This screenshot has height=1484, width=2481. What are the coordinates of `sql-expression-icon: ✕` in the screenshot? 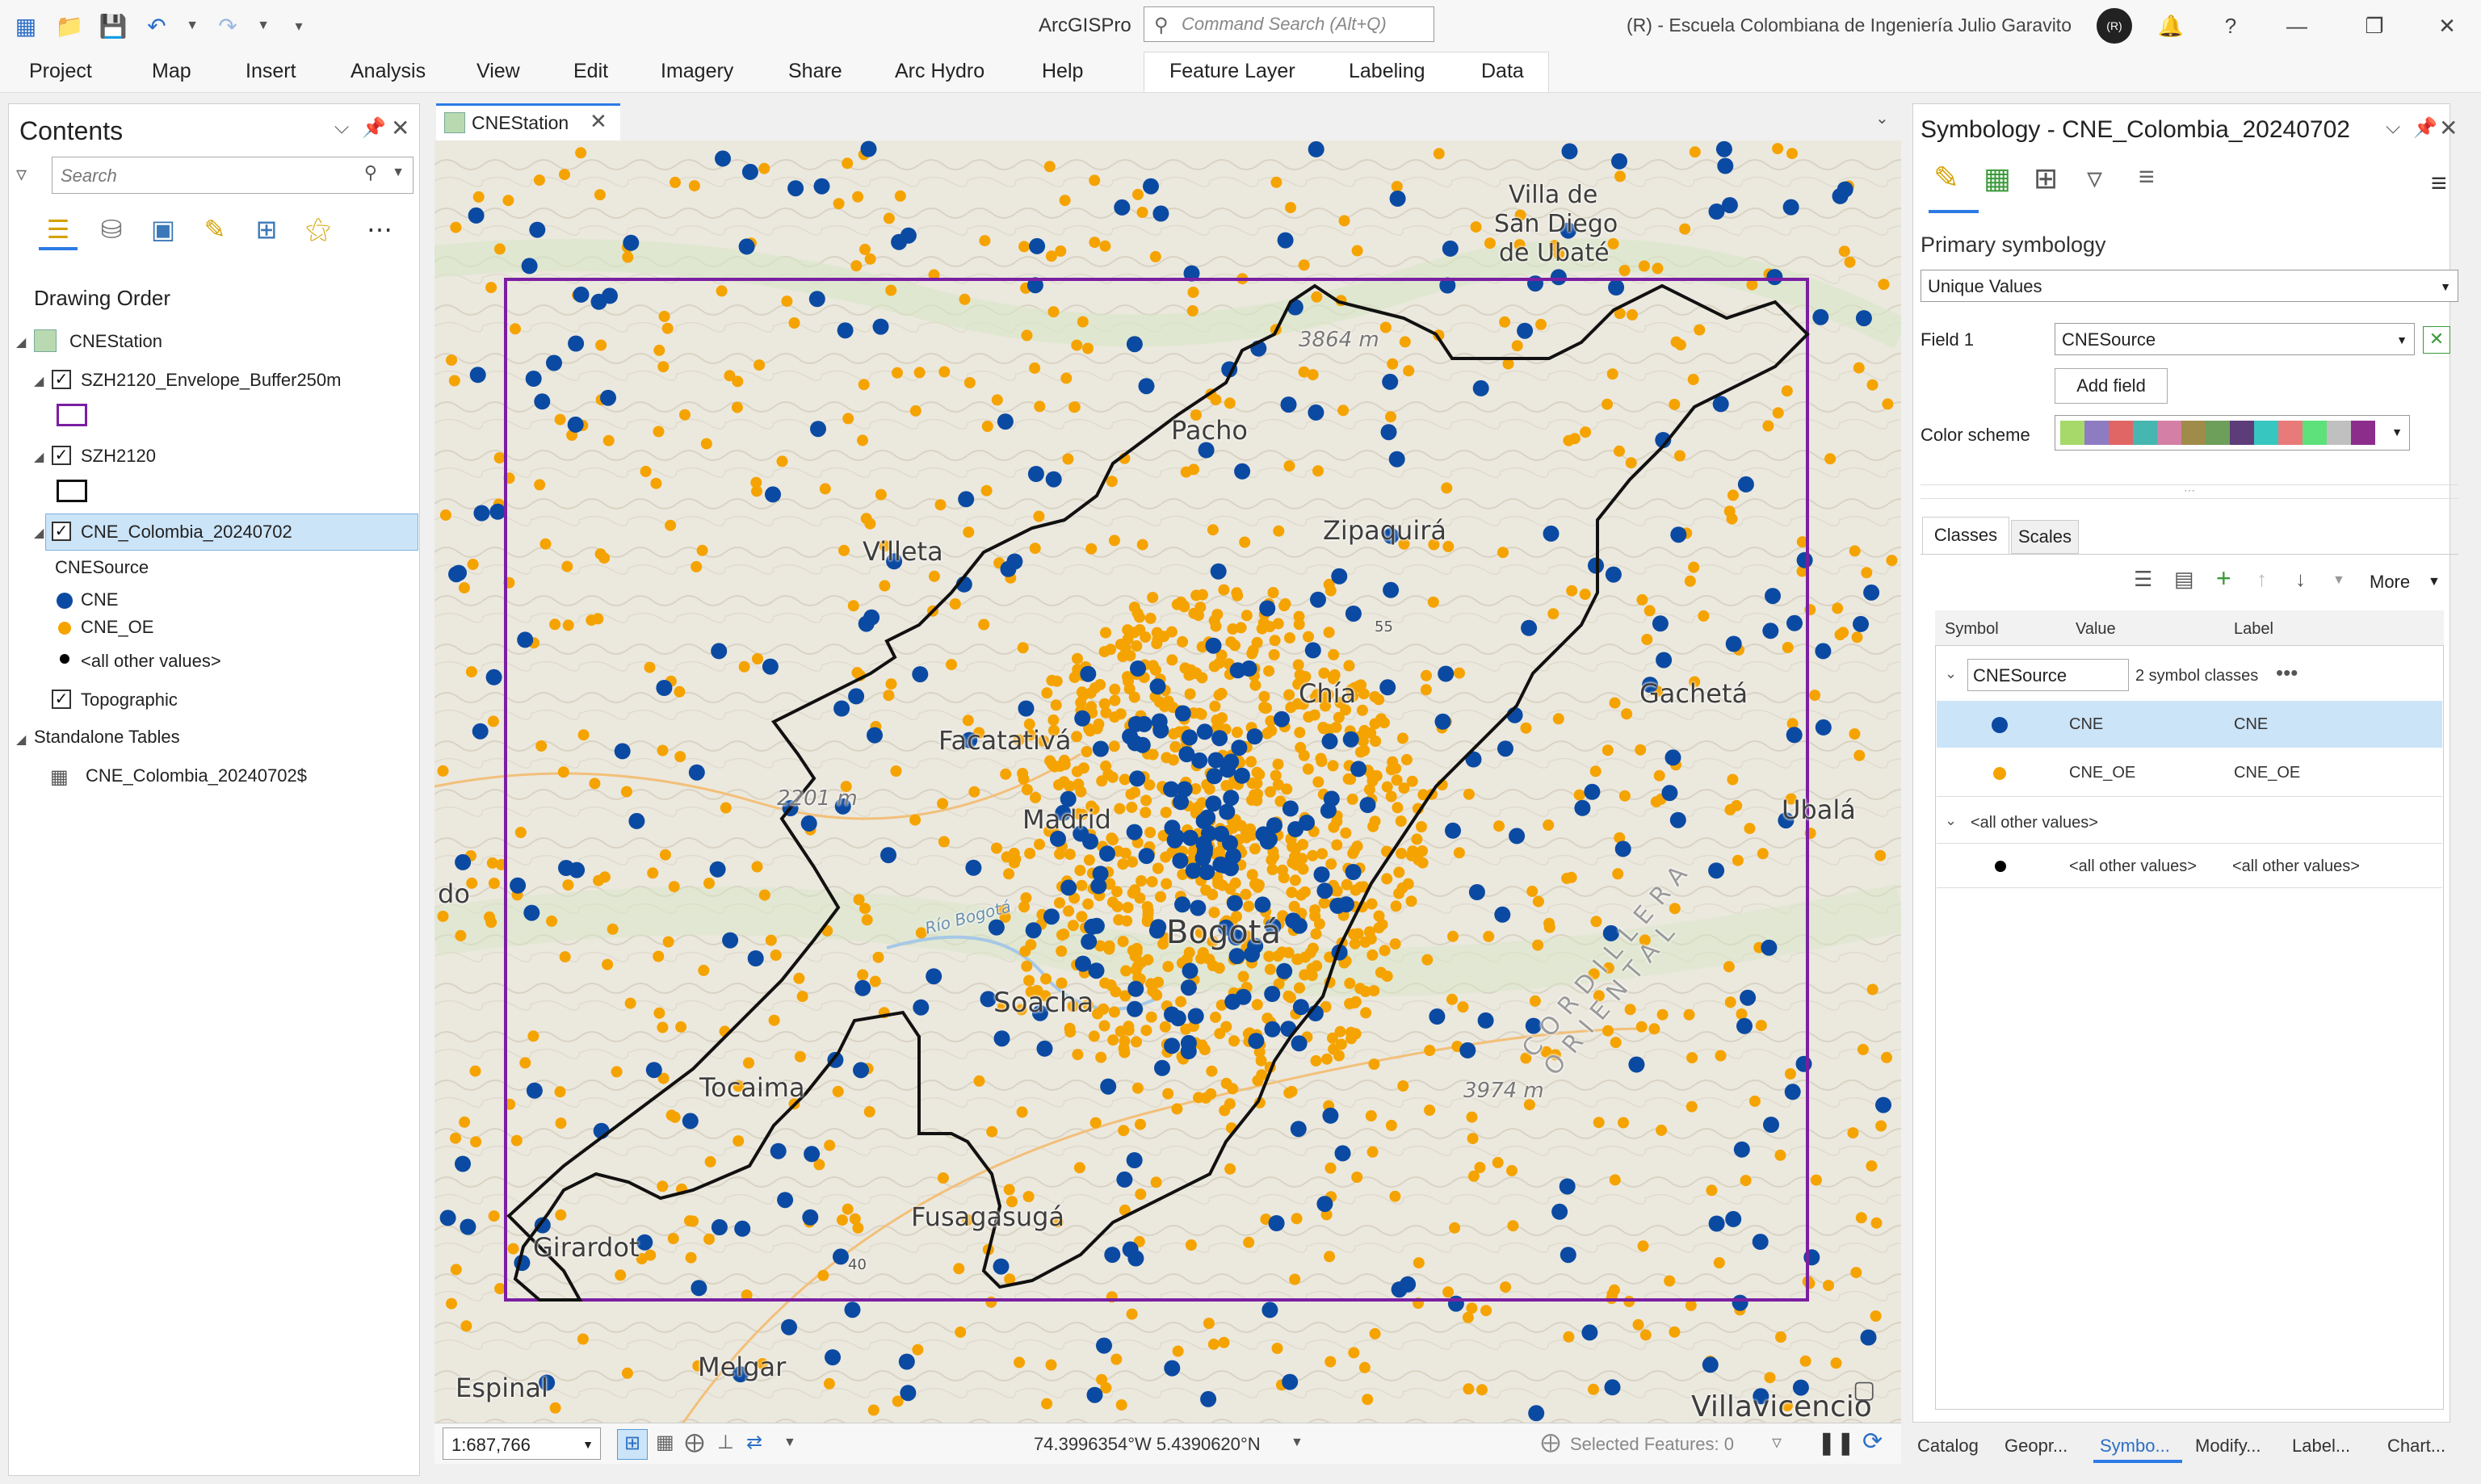 It's located at (2436, 340).